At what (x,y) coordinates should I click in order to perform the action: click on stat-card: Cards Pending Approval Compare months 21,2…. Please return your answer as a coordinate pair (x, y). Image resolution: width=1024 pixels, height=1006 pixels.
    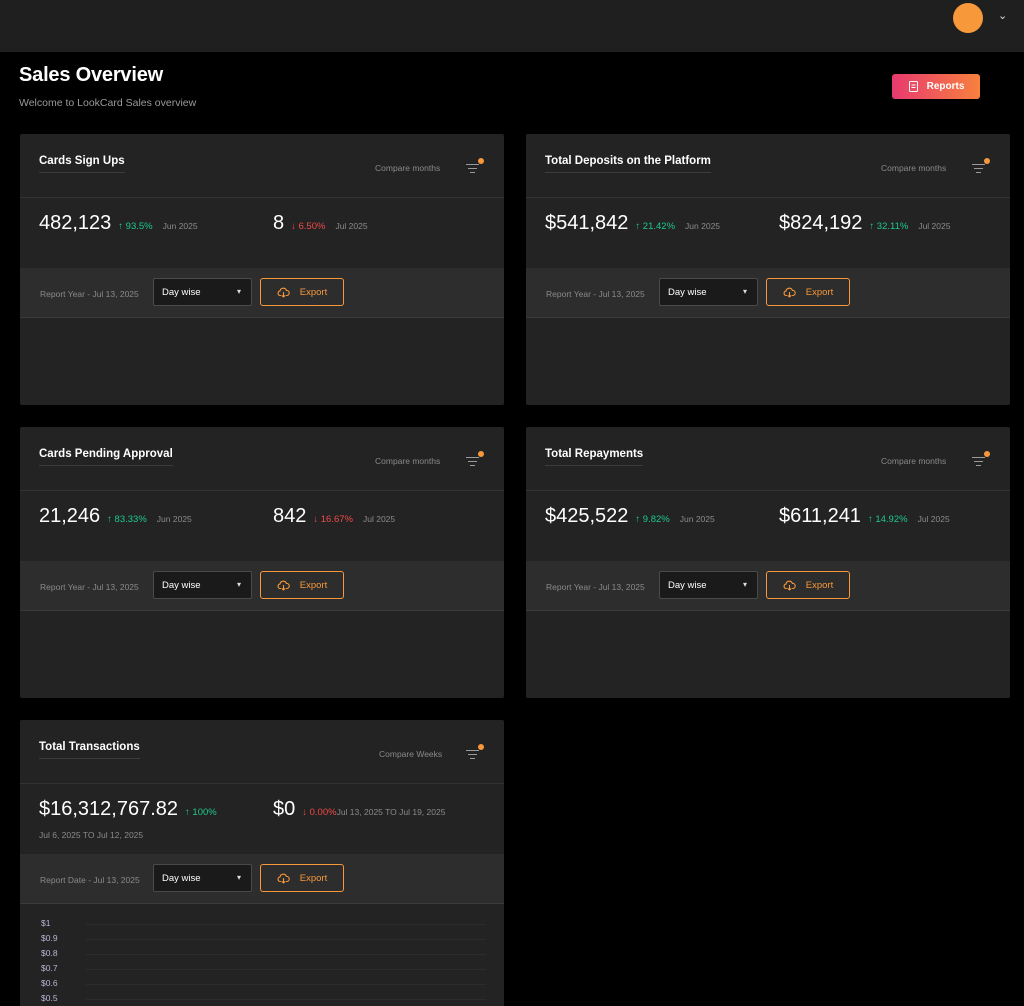
    Looking at the image, I should click on (262, 562).